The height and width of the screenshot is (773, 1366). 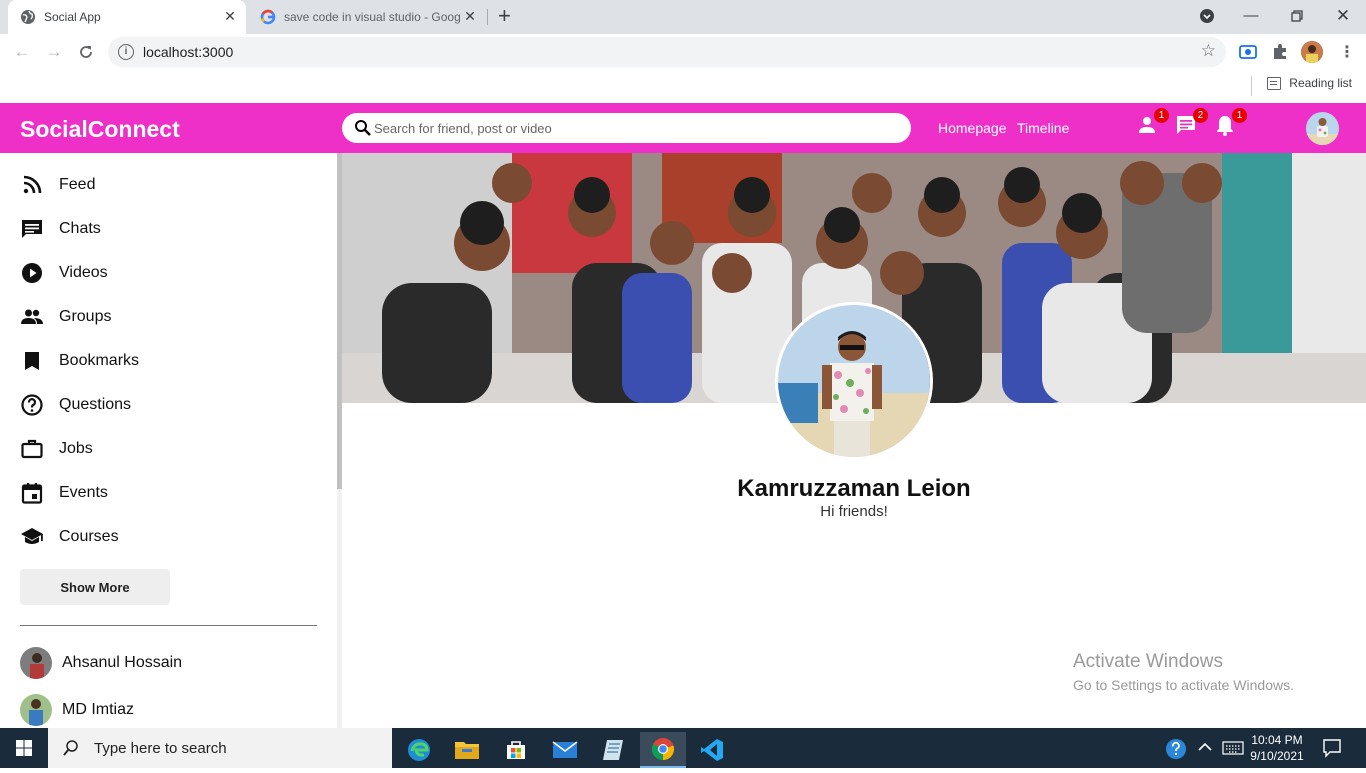 What do you see at coordinates (1277, 756) in the screenshot?
I see `clock-date: 9/10/2021` at bounding box center [1277, 756].